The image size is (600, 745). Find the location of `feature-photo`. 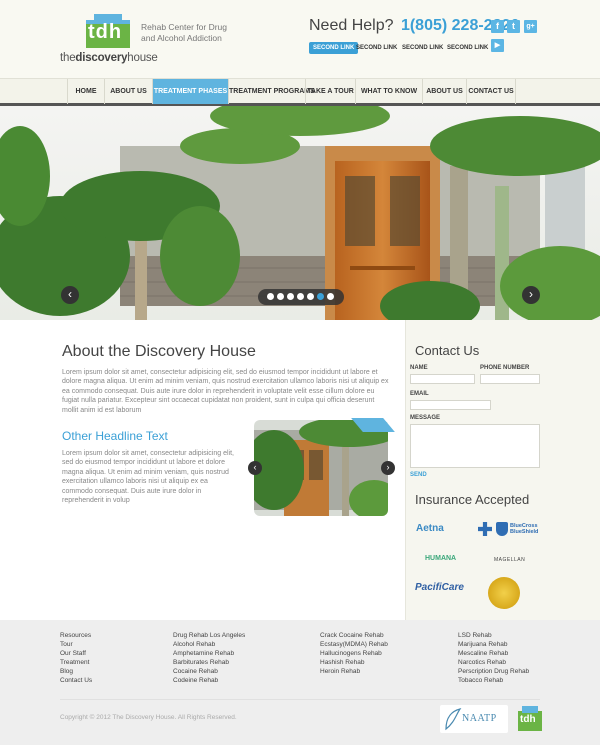

feature-photo is located at coordinates (321, 468).